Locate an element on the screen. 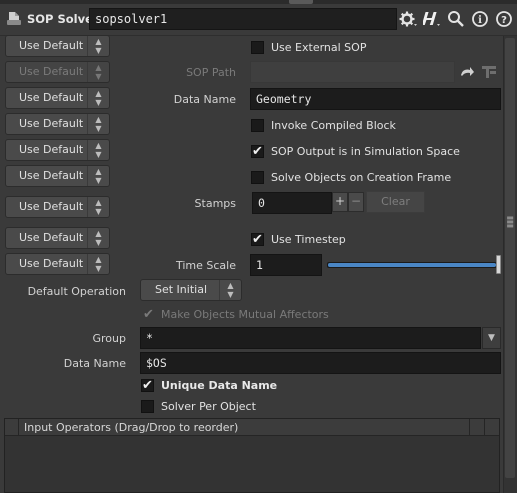 This screenshot has width=517, height=493. time-scale-field: 1 is located at coordinates (286, 265).